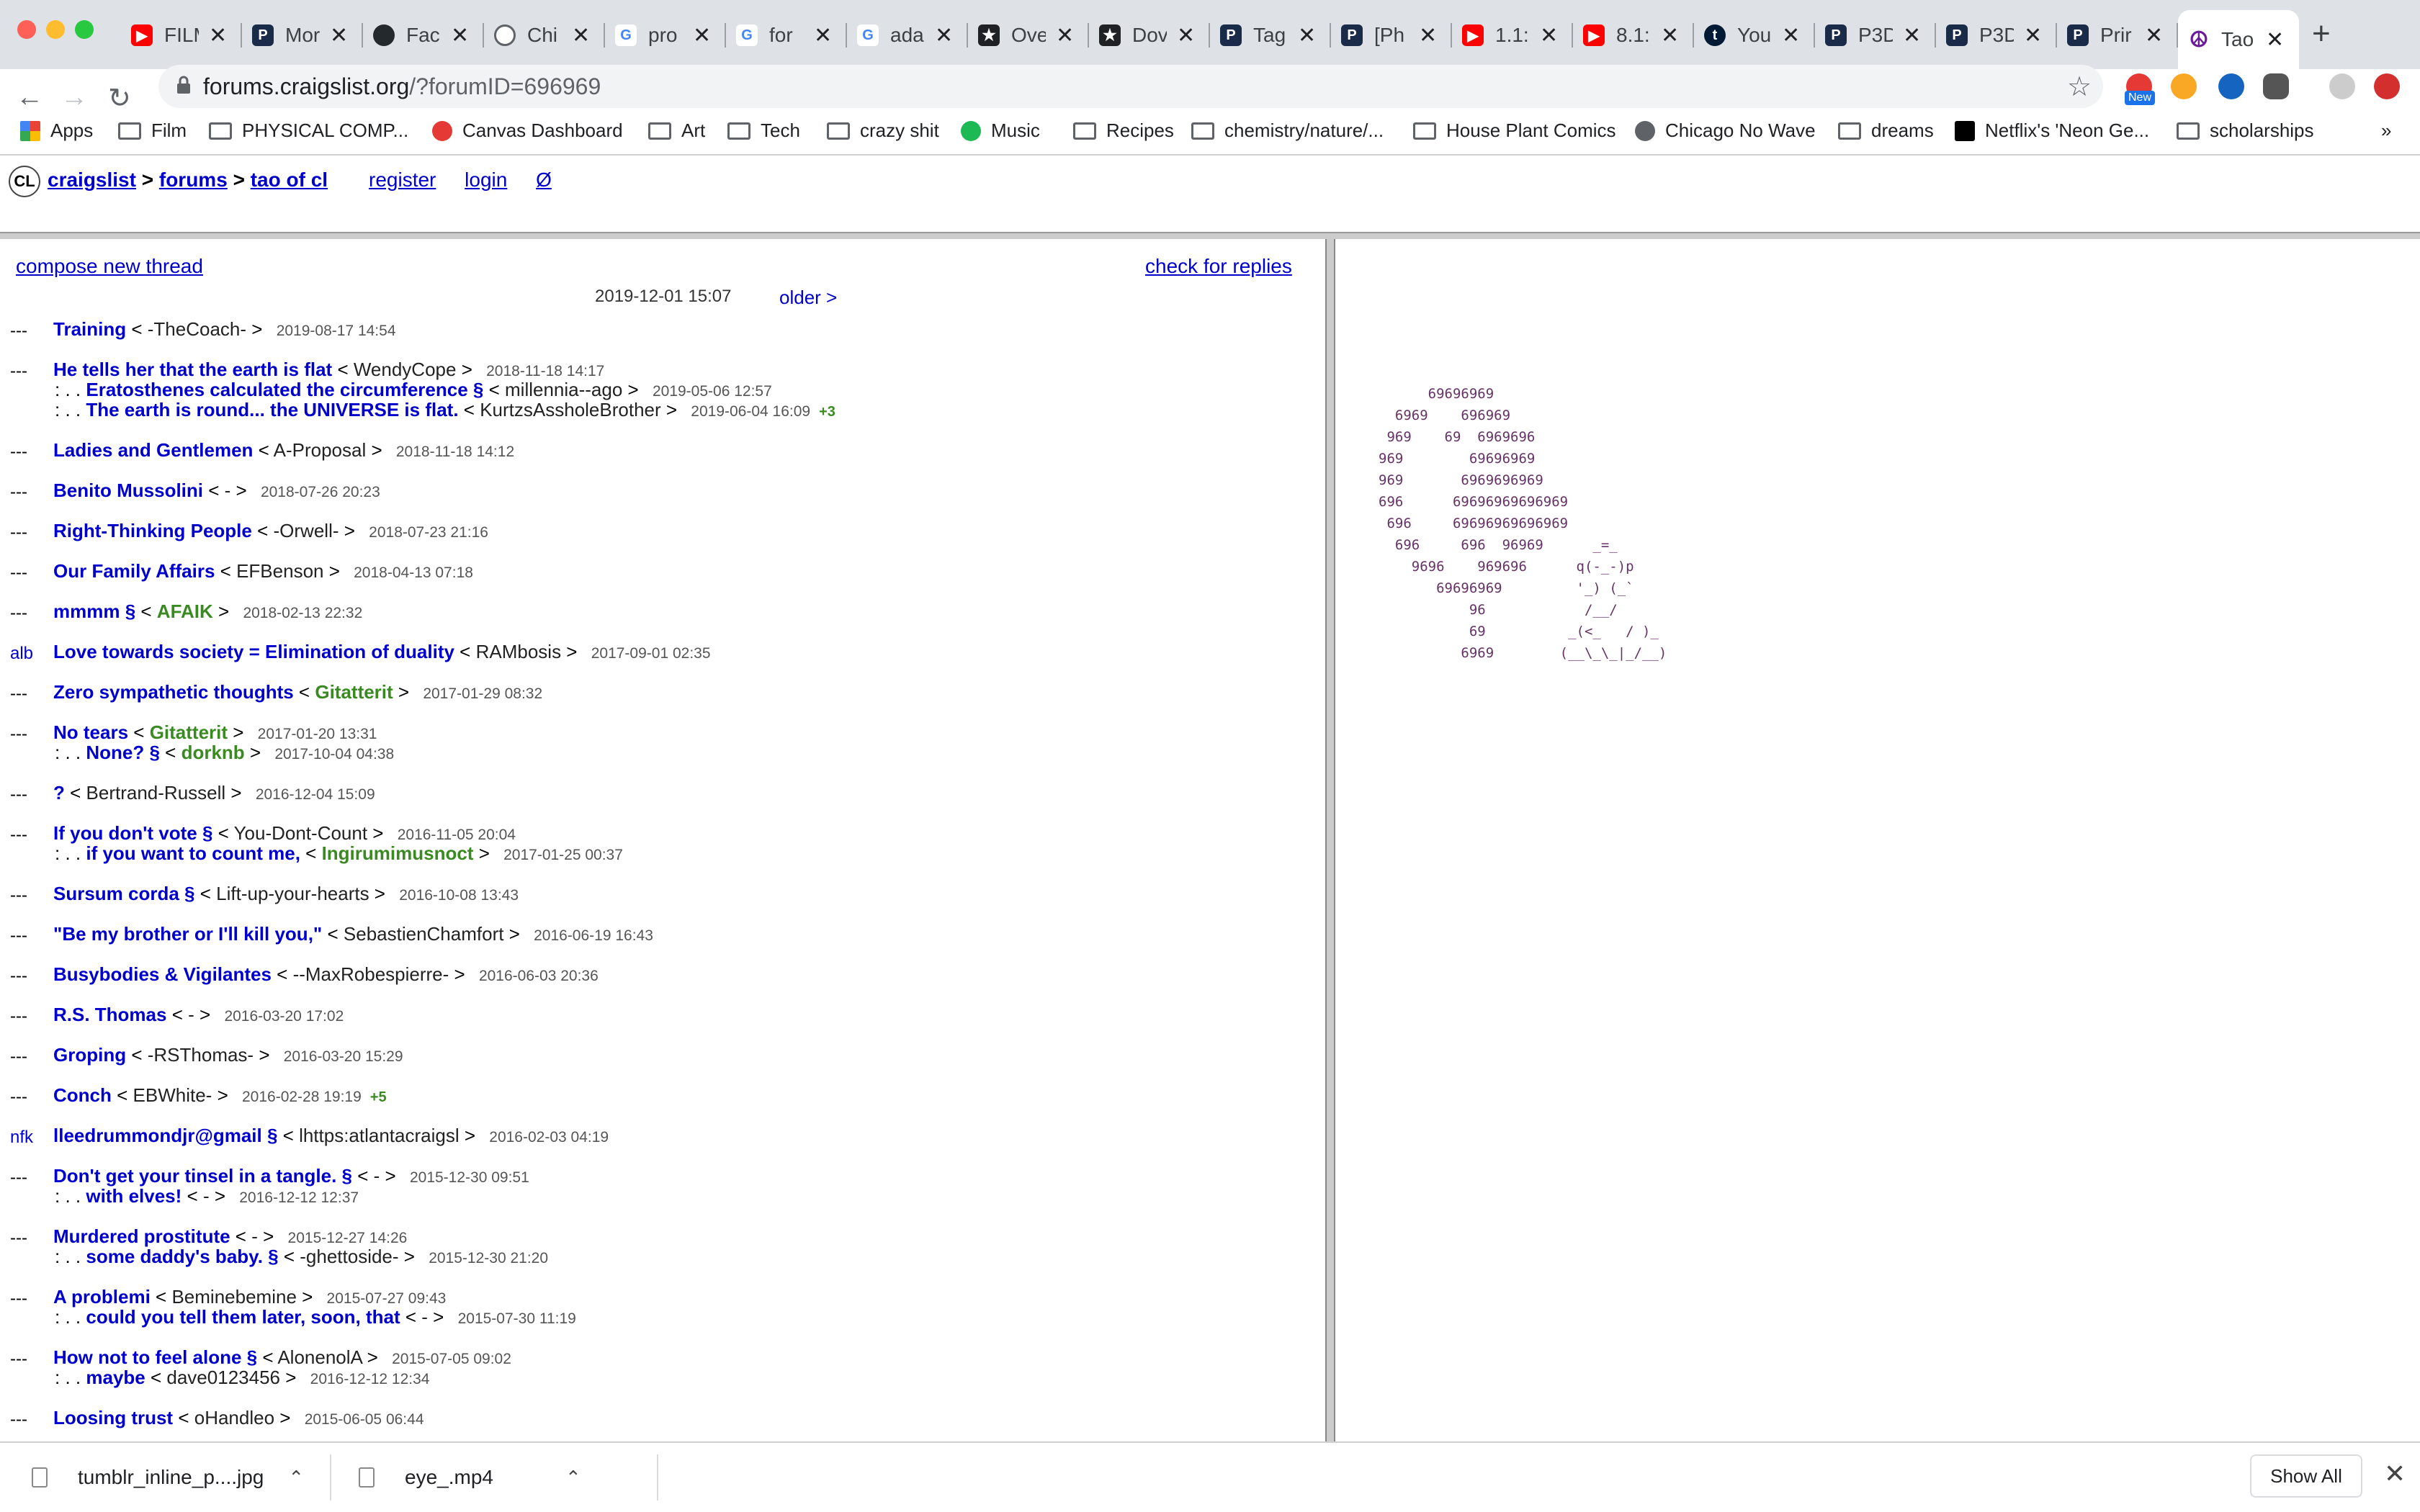  What do you see at coordinates (152, 131) in the screenshot?
I see `bookmark-film: Film` at bounding box center [152, 131].